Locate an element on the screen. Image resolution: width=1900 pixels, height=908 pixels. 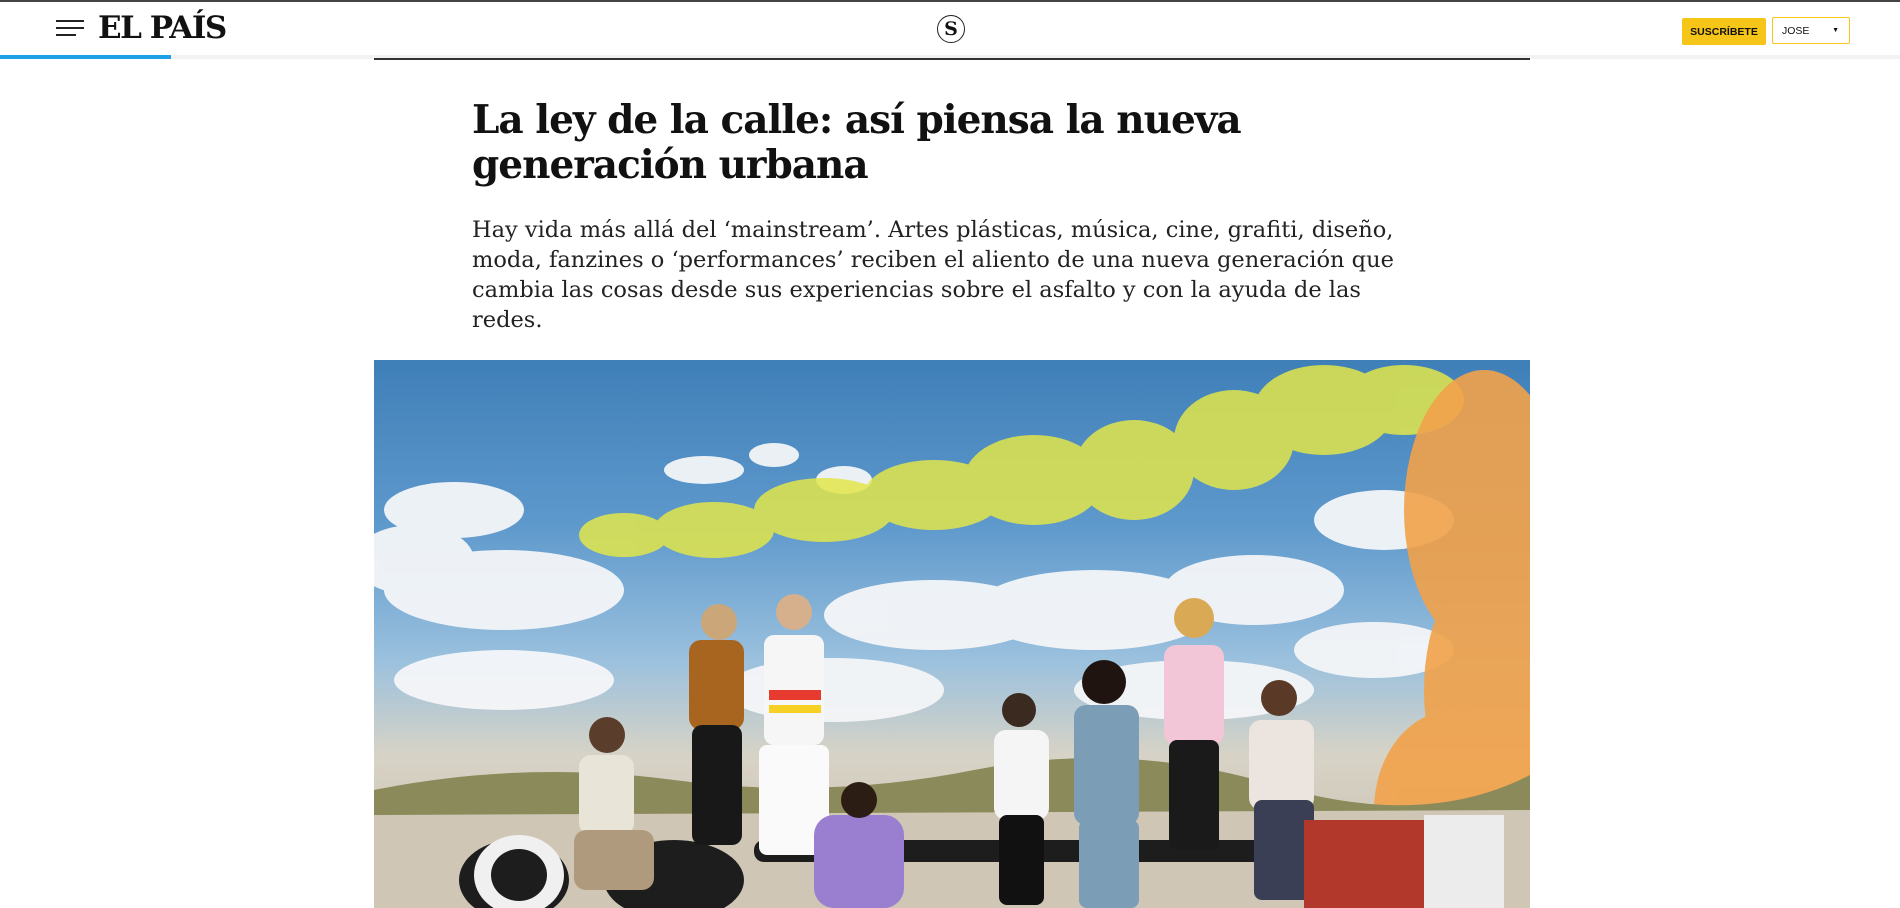
article-top-rule is located at coordinates (952, 59).